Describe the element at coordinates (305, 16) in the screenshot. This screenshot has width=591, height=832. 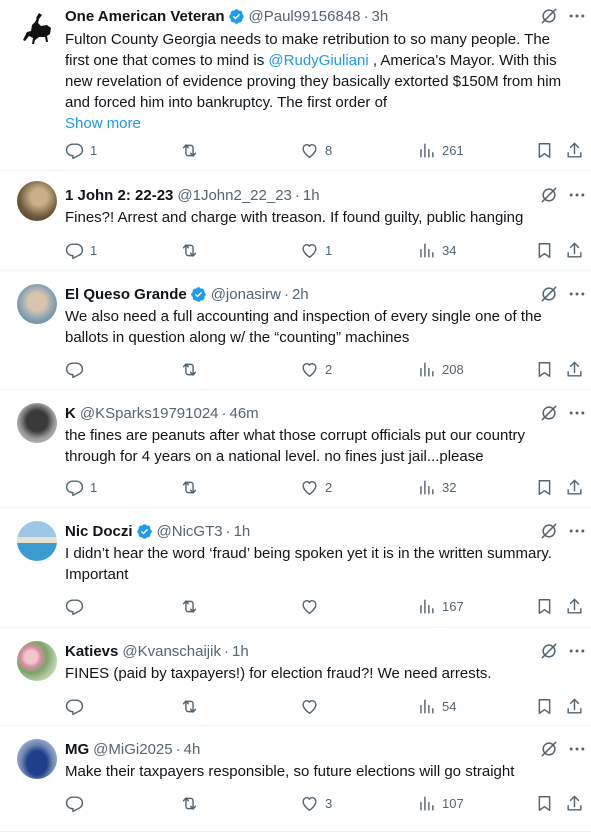
I see `author-handle: @Paul99156848` at that location.